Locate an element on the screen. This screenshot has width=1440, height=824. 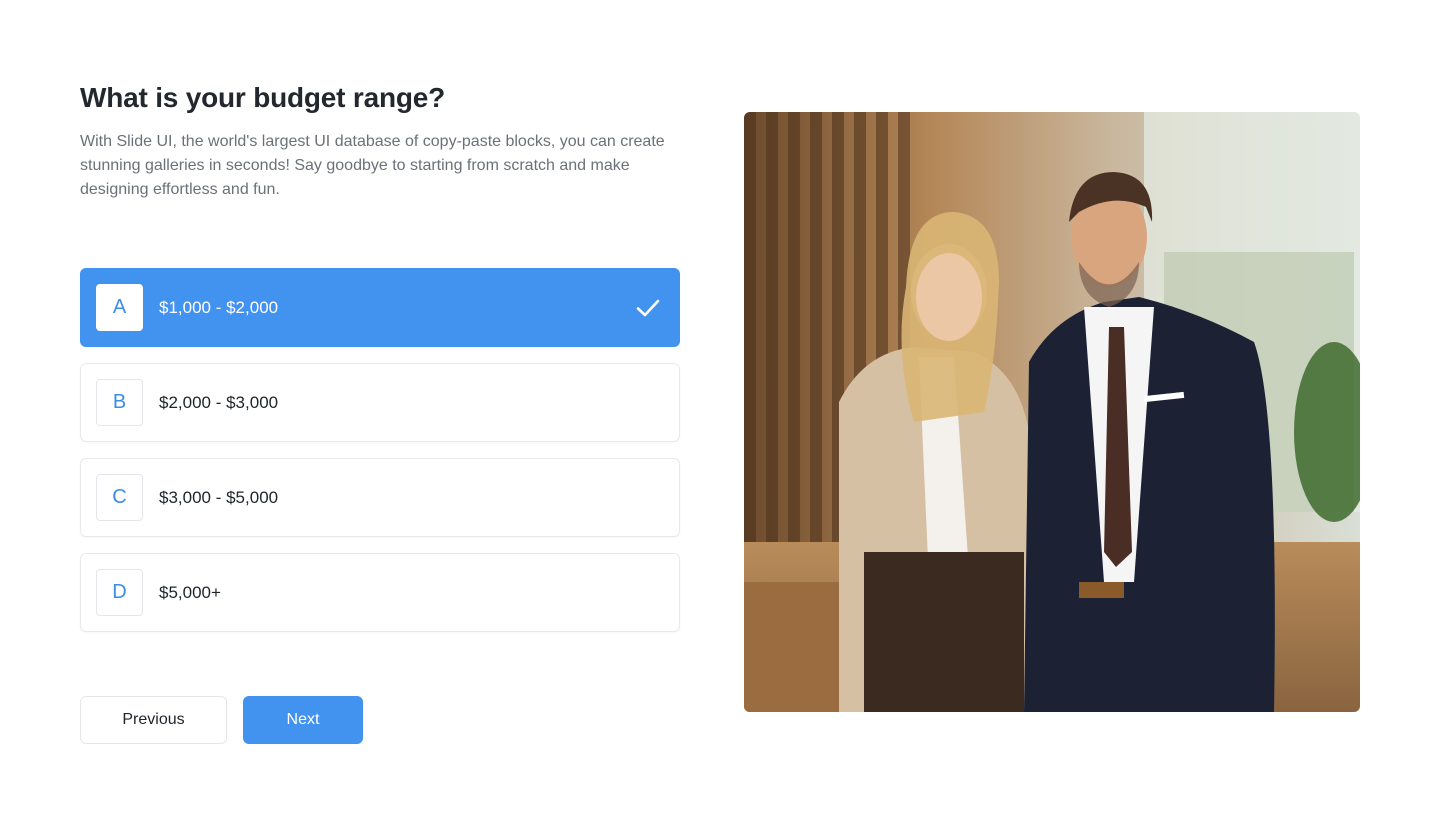
option-label: $1,000 - $2,000 is located at coordinates (219, 307).